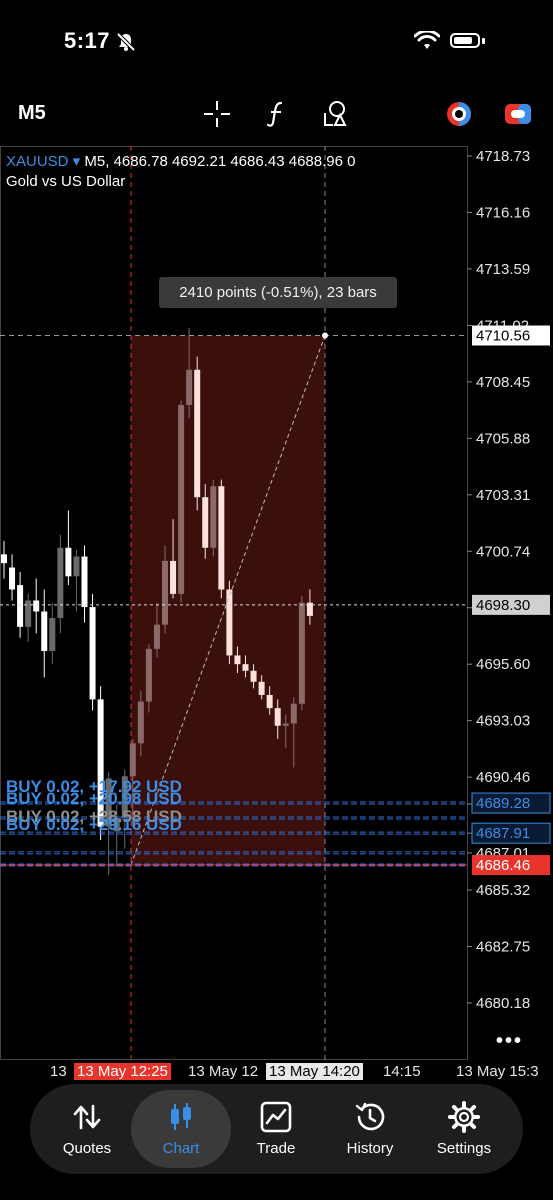 The width and height of the screenshot is (553, 1200). What do you see at coordinates (483, 41) in the screenshot?
I see `battery-tip` at bounding box center [483, 41].